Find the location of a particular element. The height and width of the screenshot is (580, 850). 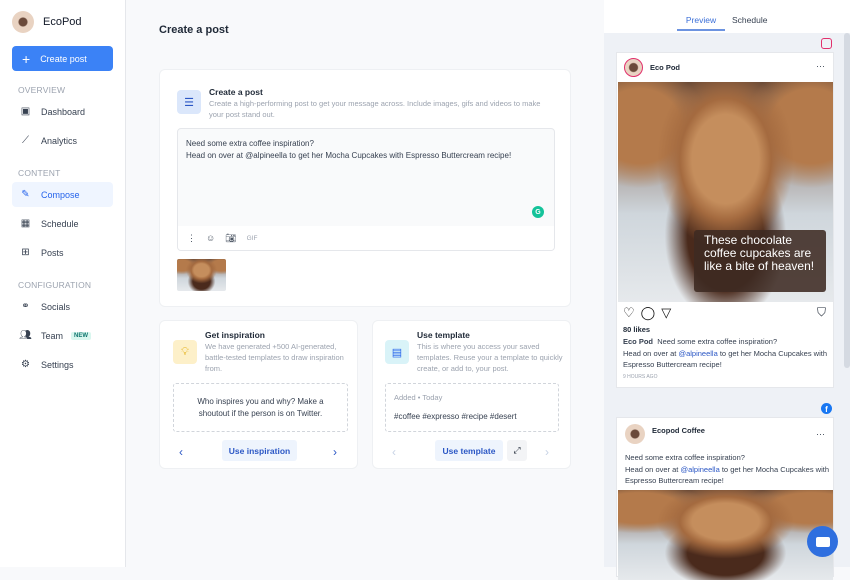

sidebar-item-socials: ⚭ Socials is located at coordinates (62, 306).